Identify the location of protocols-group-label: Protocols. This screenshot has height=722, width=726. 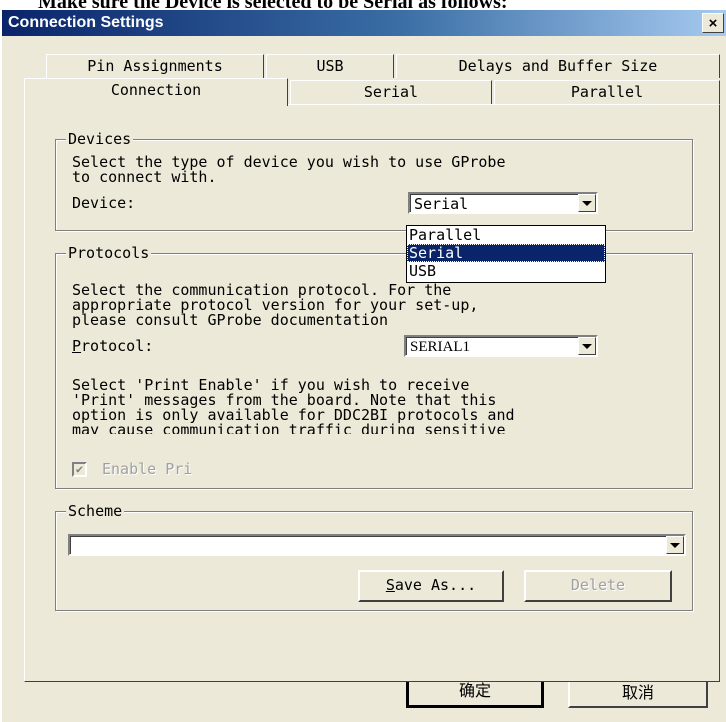
(109, 253).